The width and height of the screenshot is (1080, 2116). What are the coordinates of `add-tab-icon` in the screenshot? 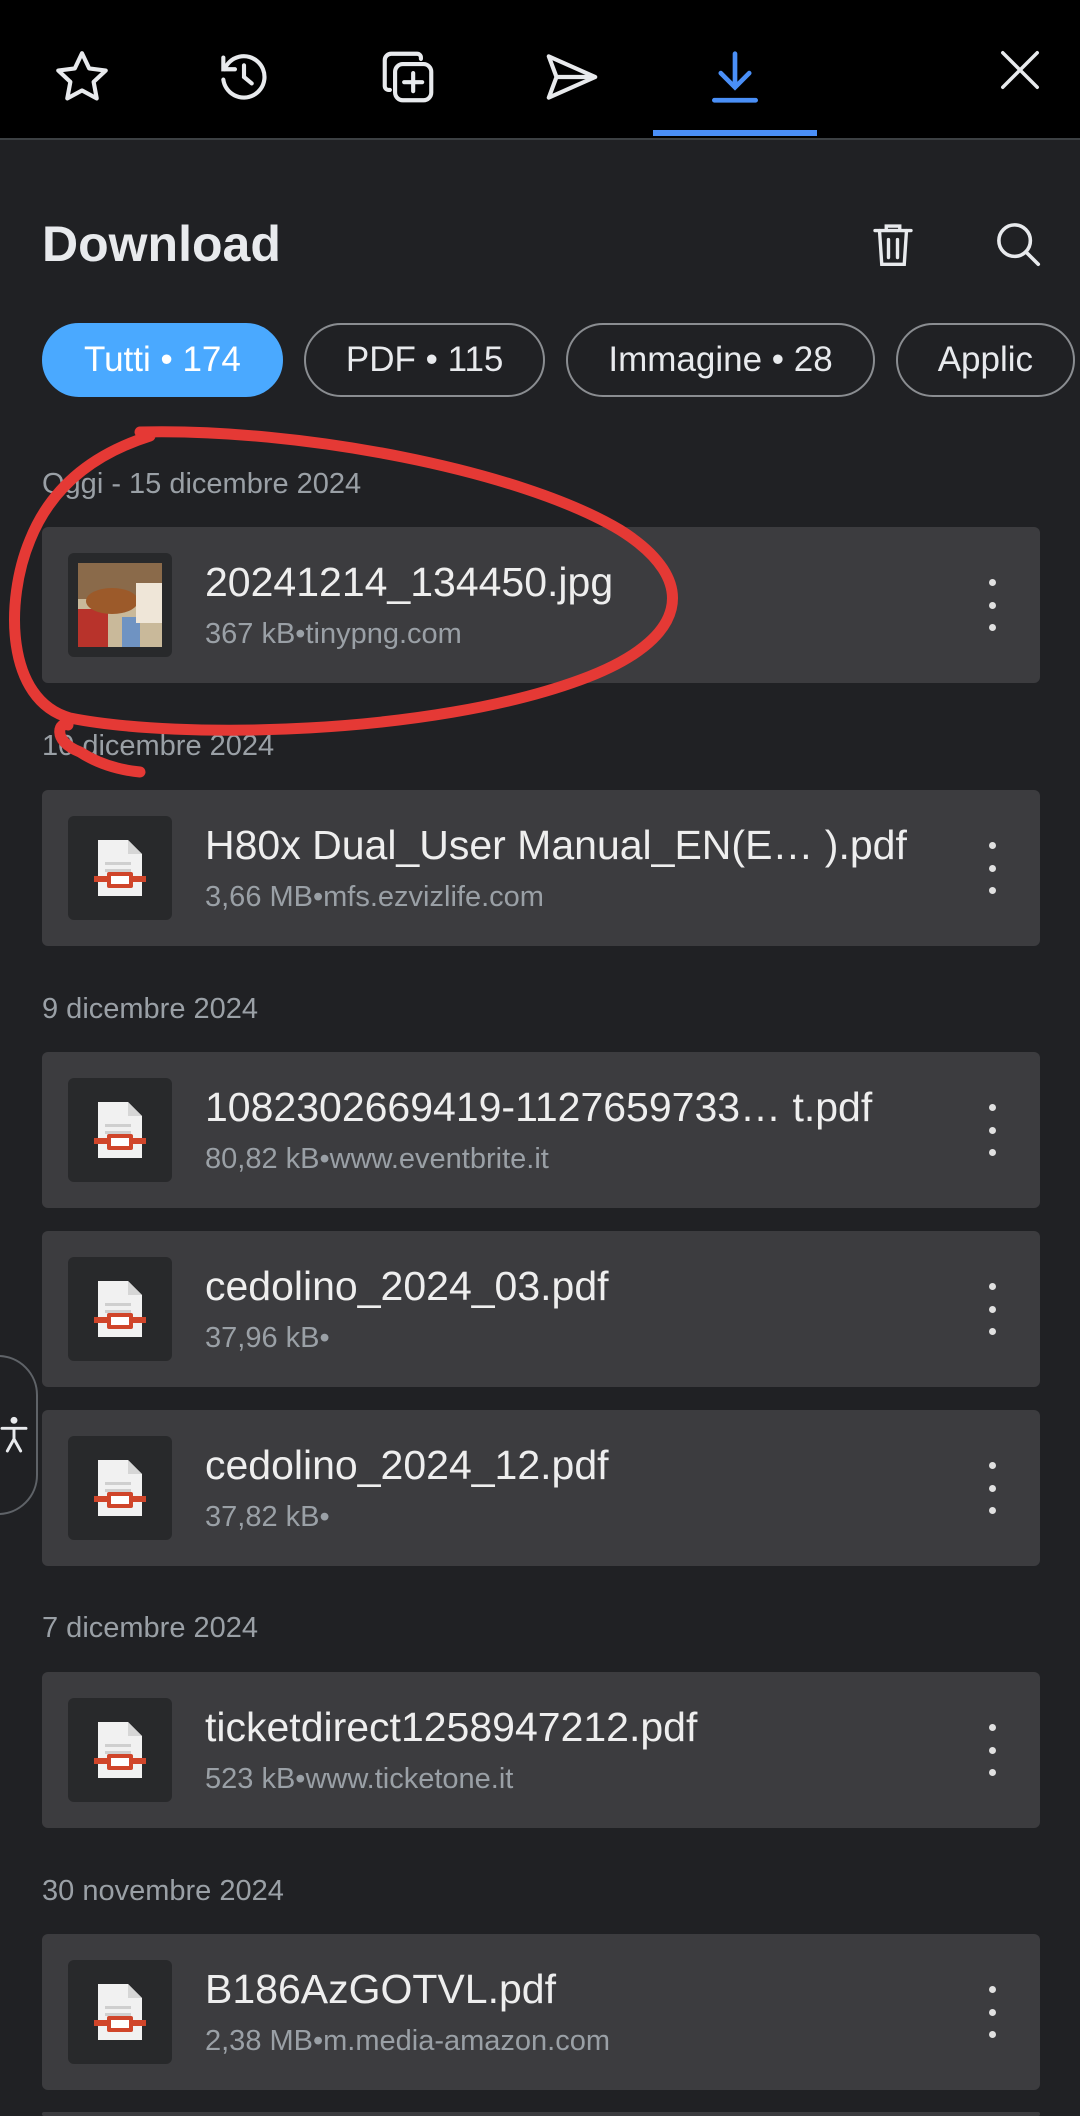 It's located at (408, 77).